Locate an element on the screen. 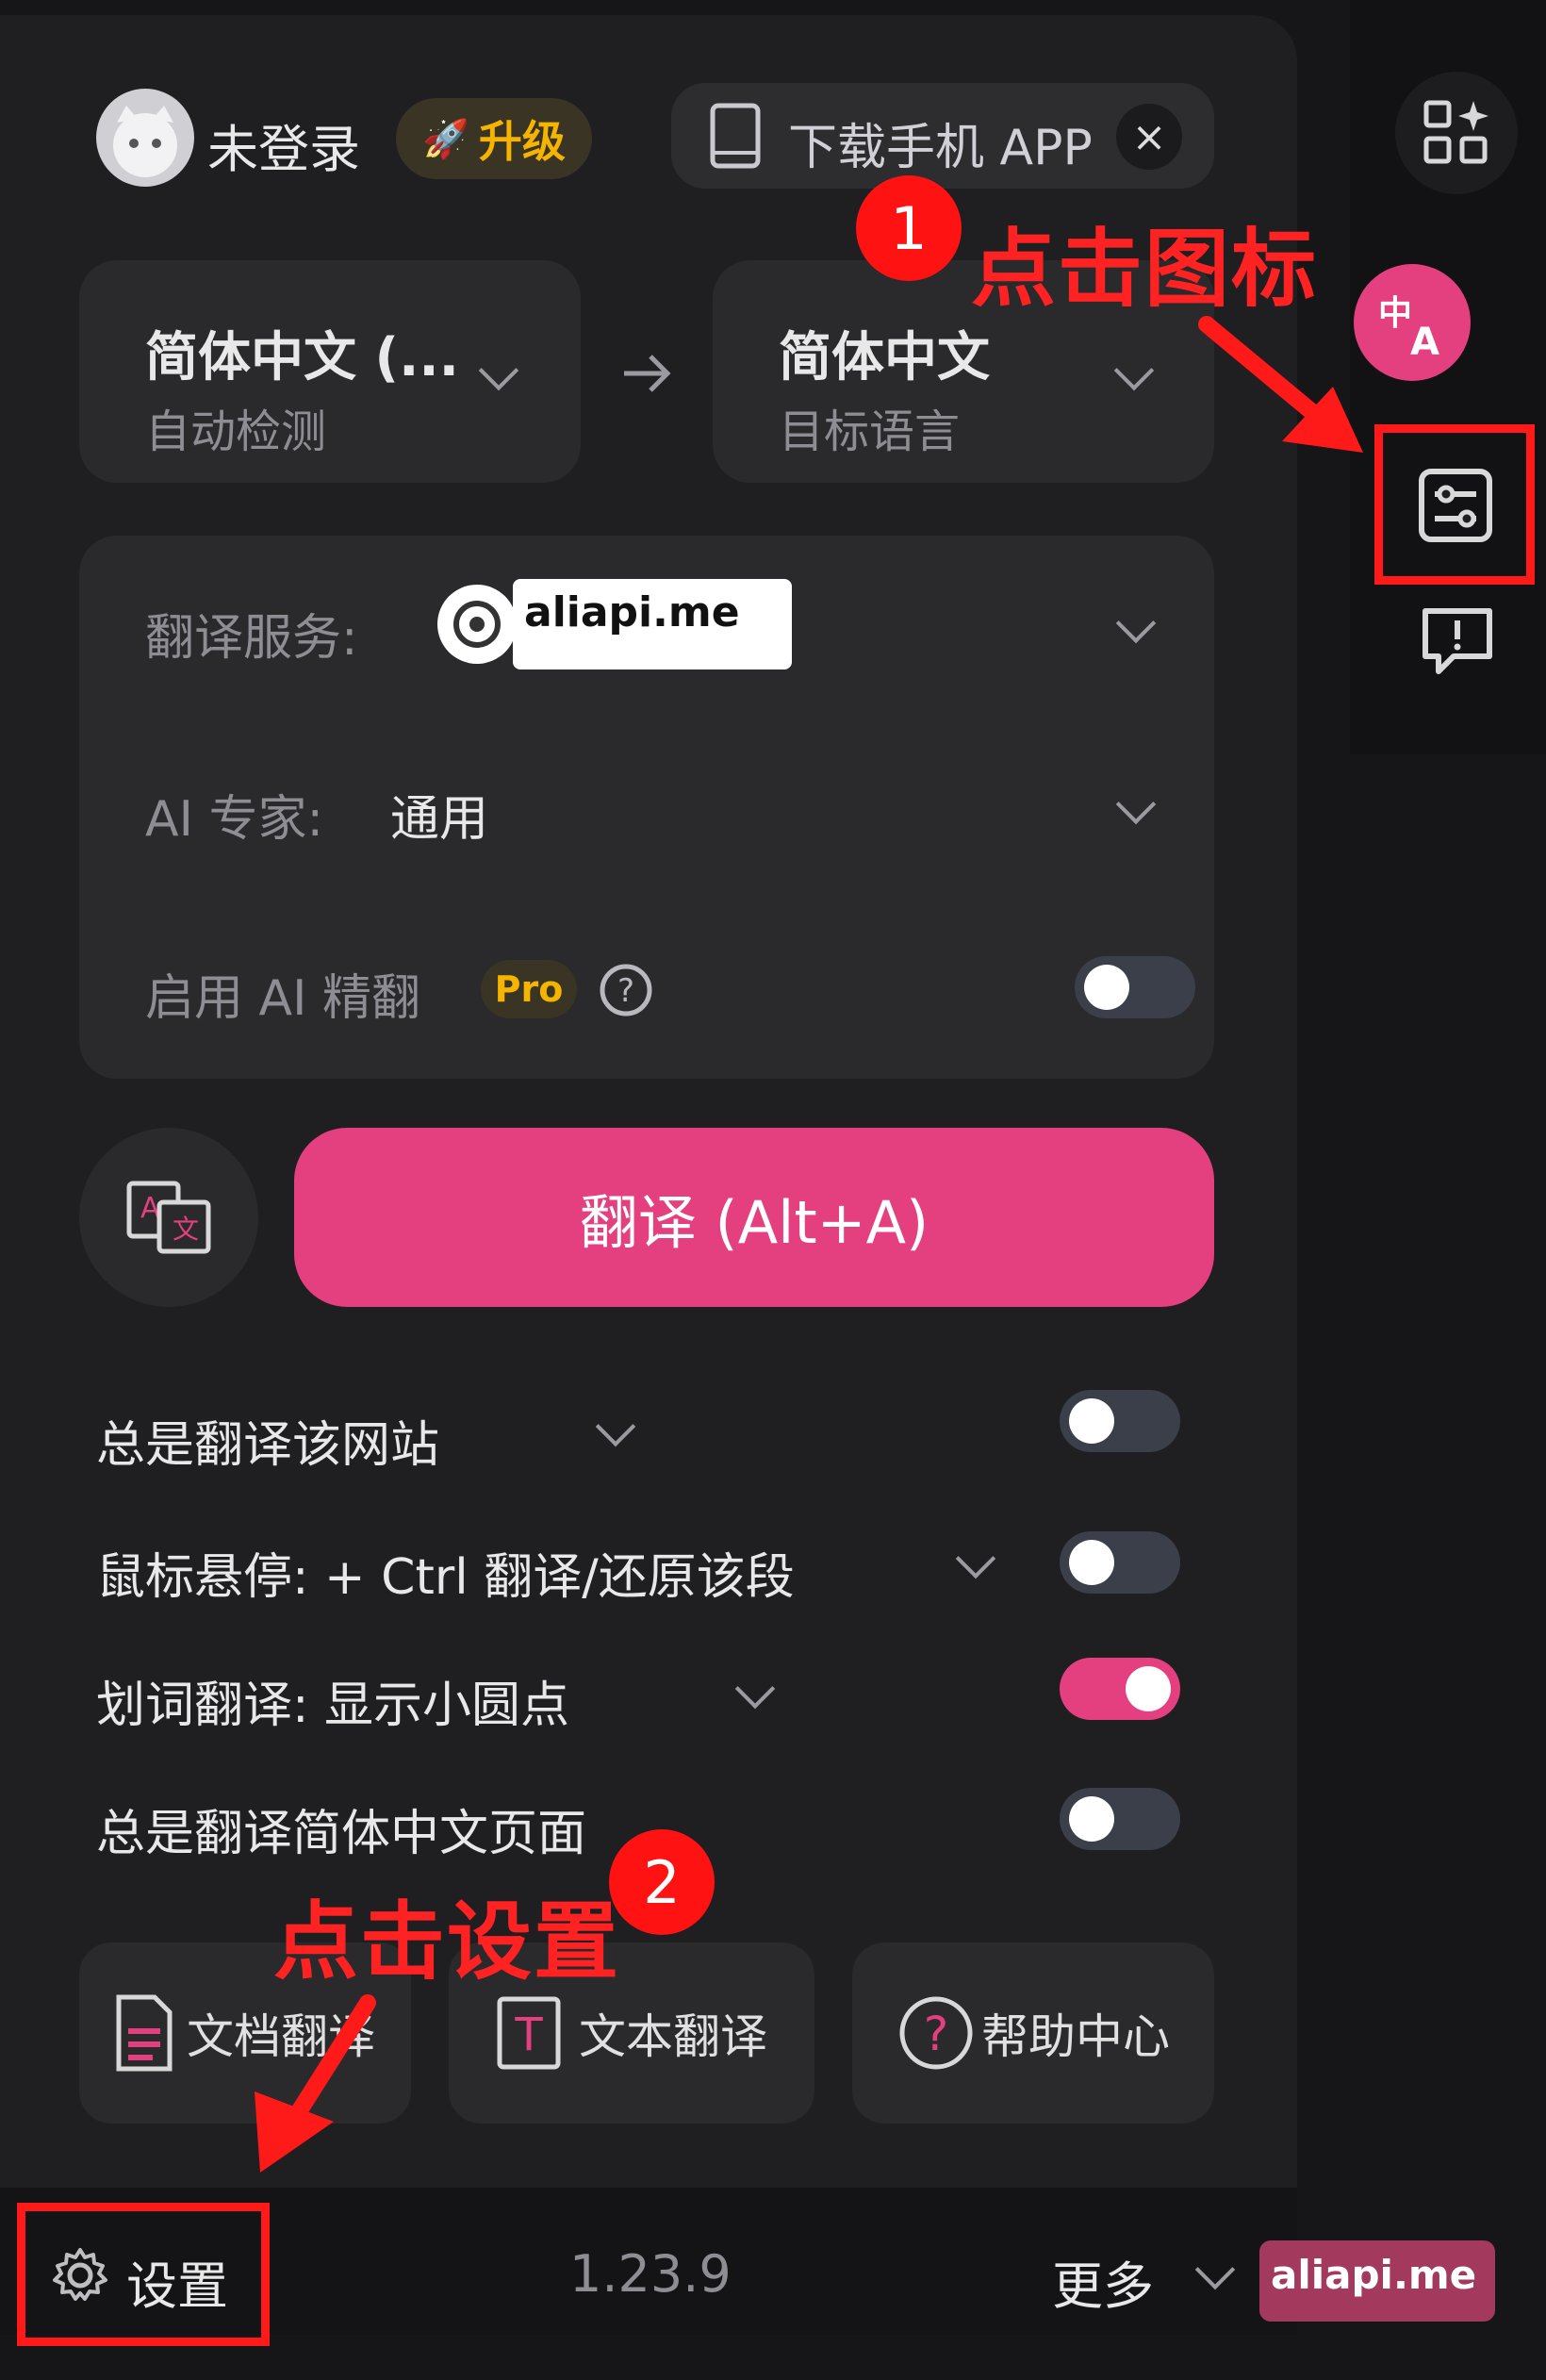  expert-label: AI 专家: is located at coordinates (234, 819).